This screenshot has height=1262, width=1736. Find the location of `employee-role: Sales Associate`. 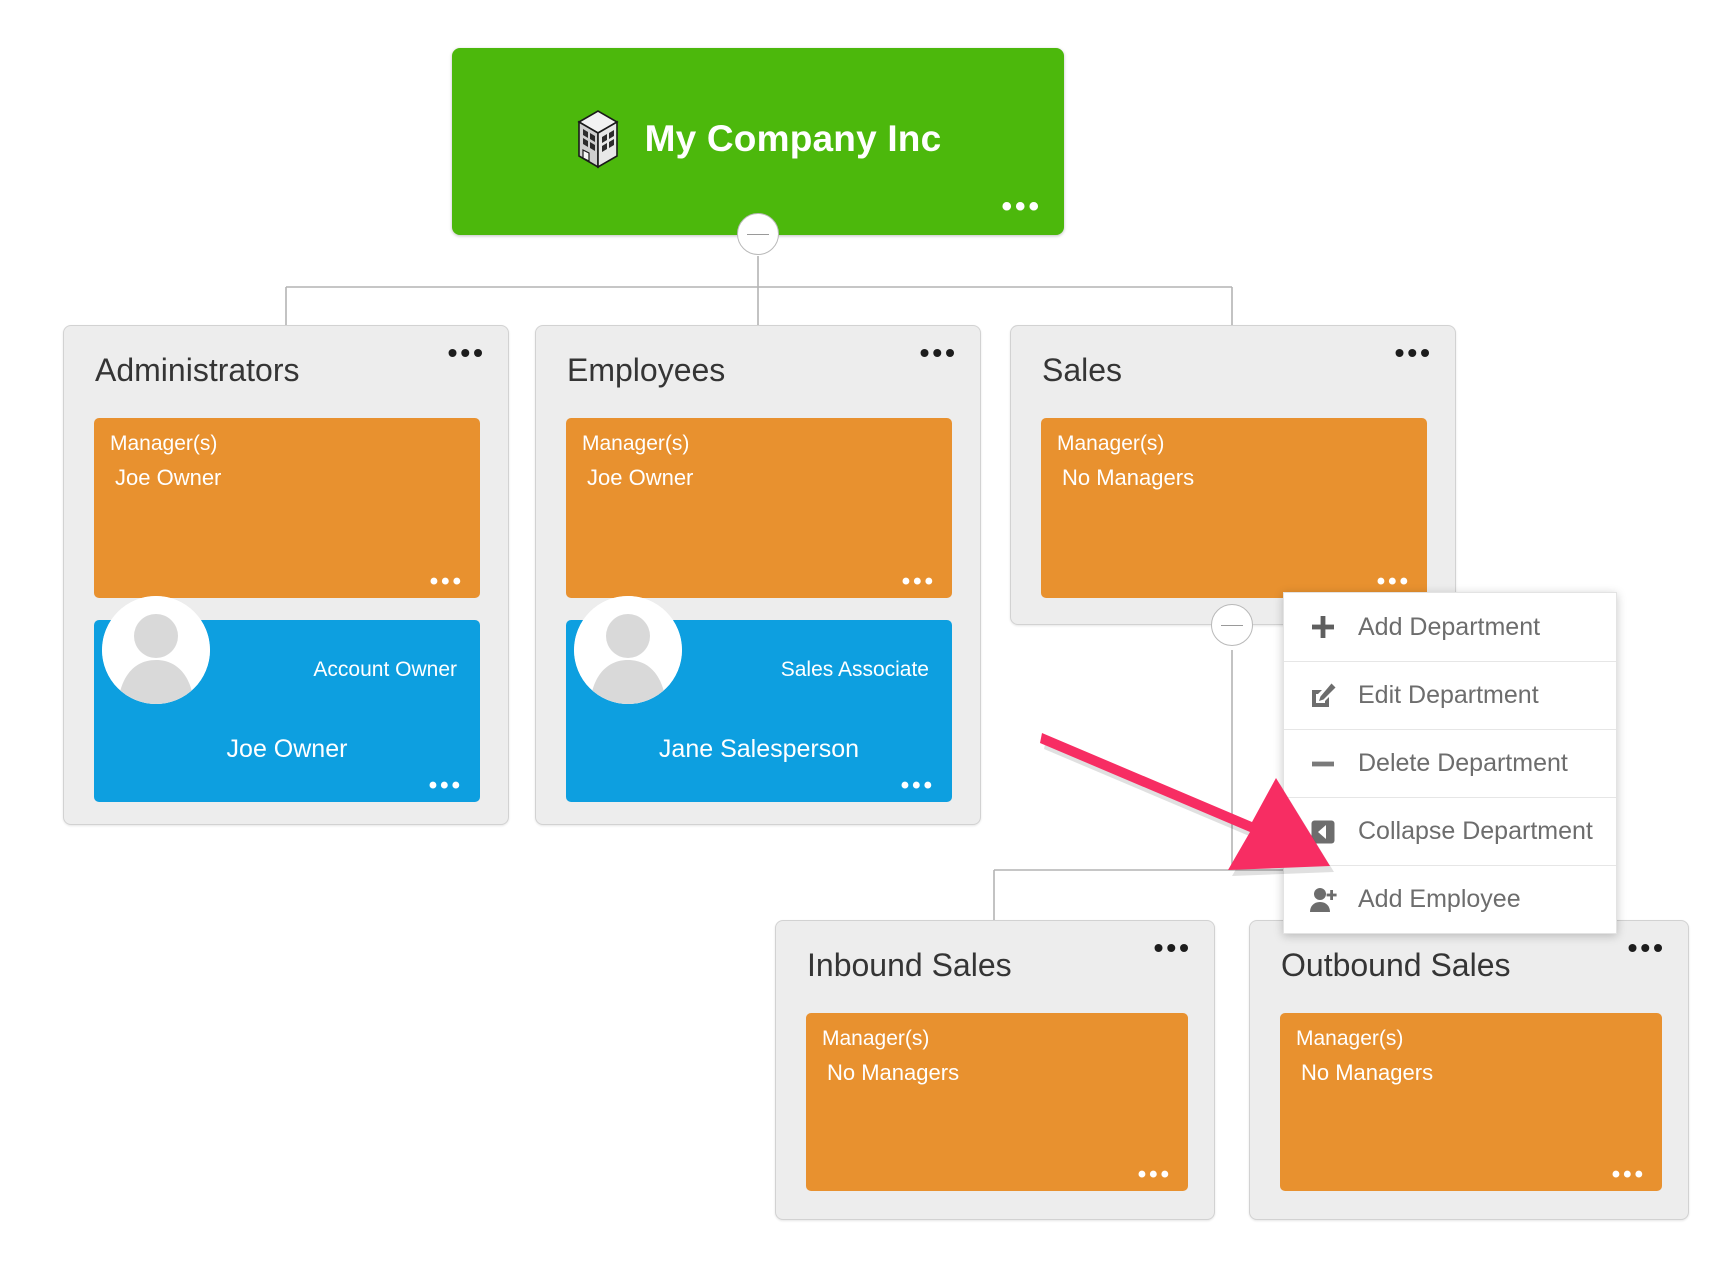

employee-role: Sales Associate is located at coordinates (854, 669).